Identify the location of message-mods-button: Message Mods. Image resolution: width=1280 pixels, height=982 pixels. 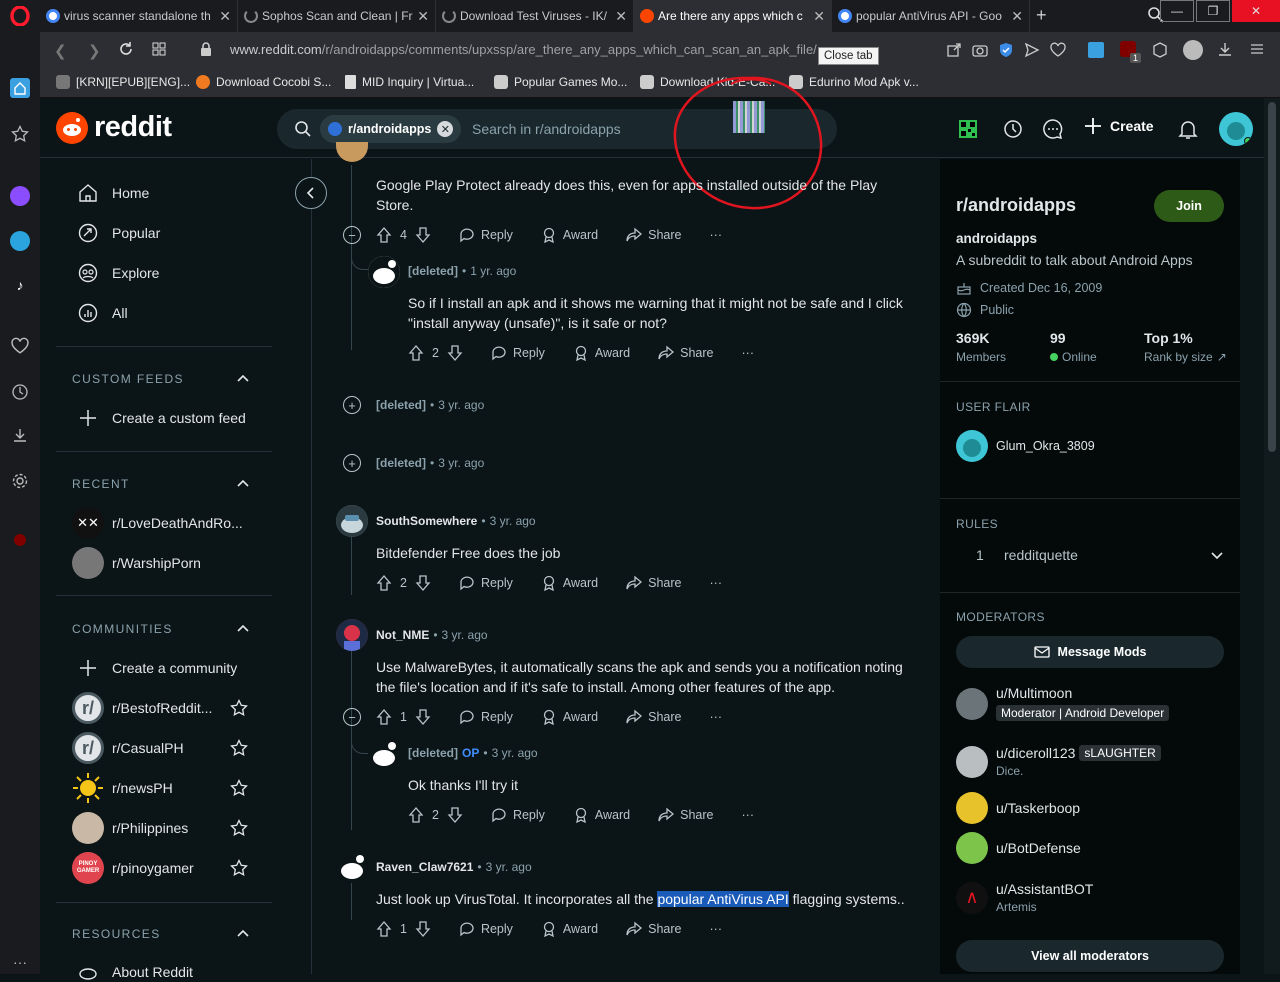
(1090, 652).